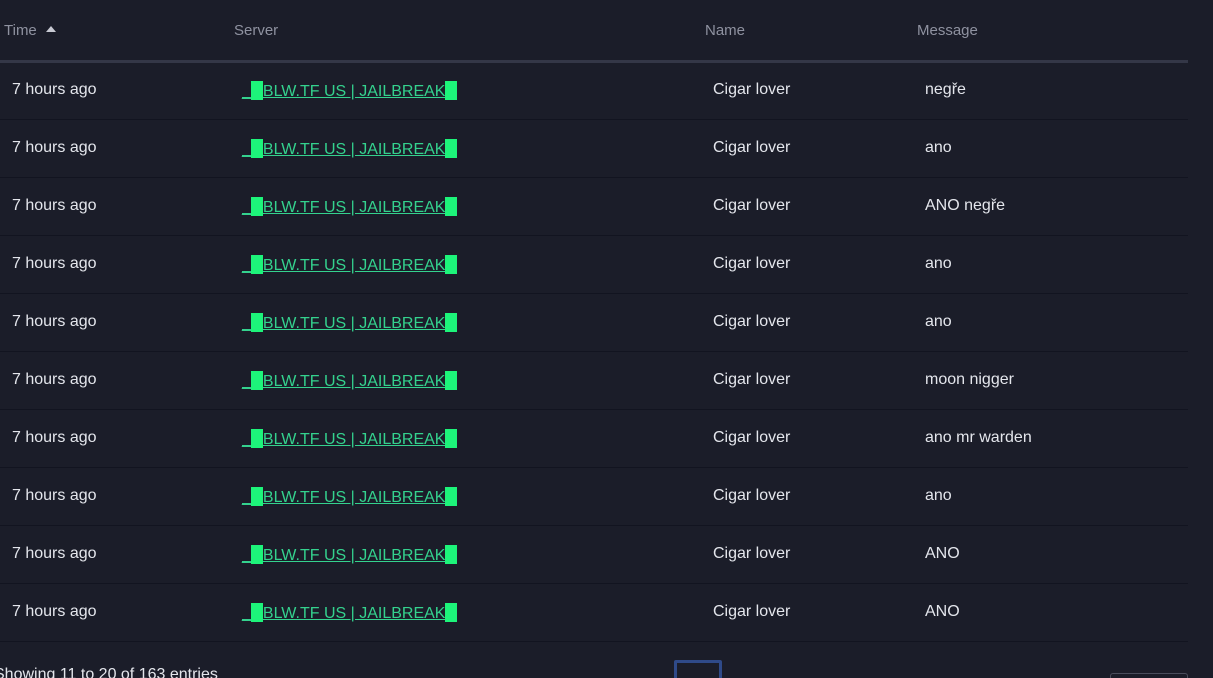 Image resolution: width=1213 pixels, height=678 pixels. What do you see at coordinates (945, 89) in the screenshot?
I see `row-message: negře` at bounding box center [945, 89].